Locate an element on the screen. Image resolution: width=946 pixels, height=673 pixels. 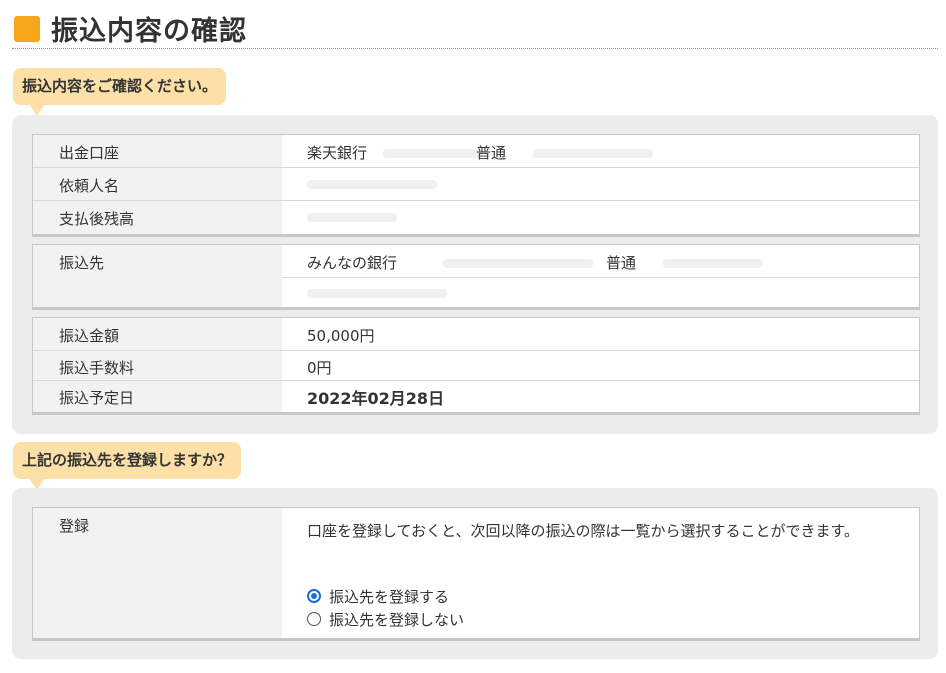
source-account-group: 出金口座 楽天銀行 普通 依頼人名 支払後残高 is located at coordinates (476, 185).